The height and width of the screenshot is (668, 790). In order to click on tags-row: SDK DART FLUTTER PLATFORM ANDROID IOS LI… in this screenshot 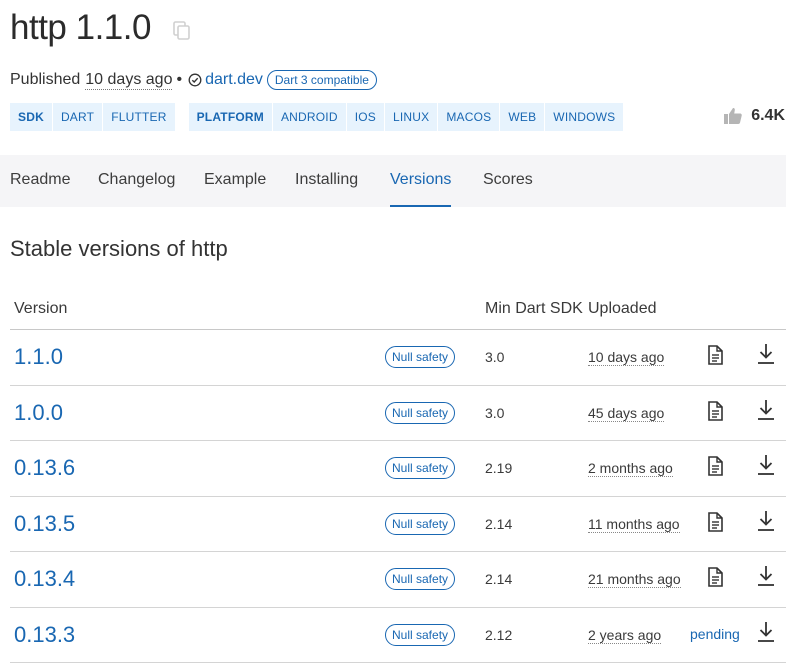, I will do `click(323, 117)`.